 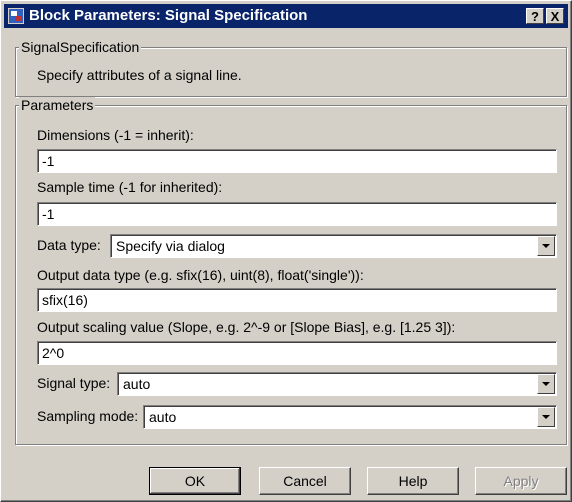 What do you see at coordinates (168, 15) in the screenshot?
I see `window-title: Block Parameters: Signal Specification` at bounding box center [168, 15].